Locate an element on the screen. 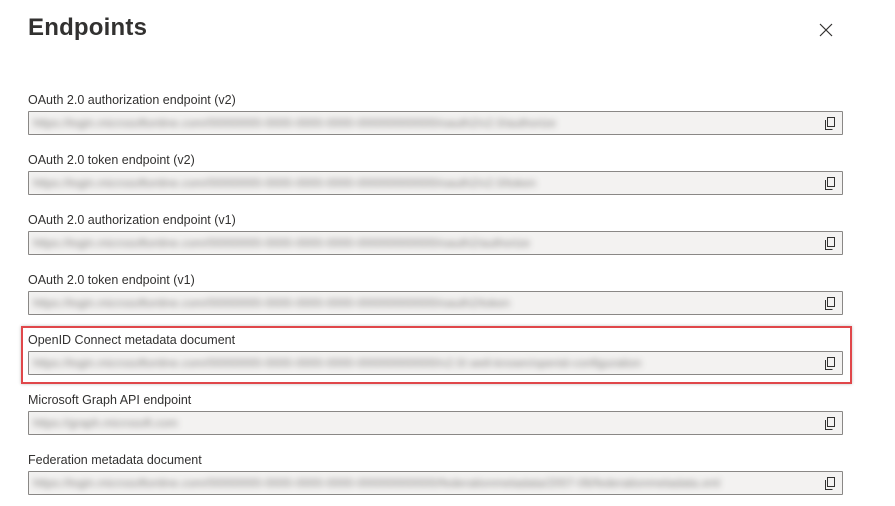 The image size is (895, 506). endpoint-value: https://graph.microsoft.com is located at coordinates (105, 423).